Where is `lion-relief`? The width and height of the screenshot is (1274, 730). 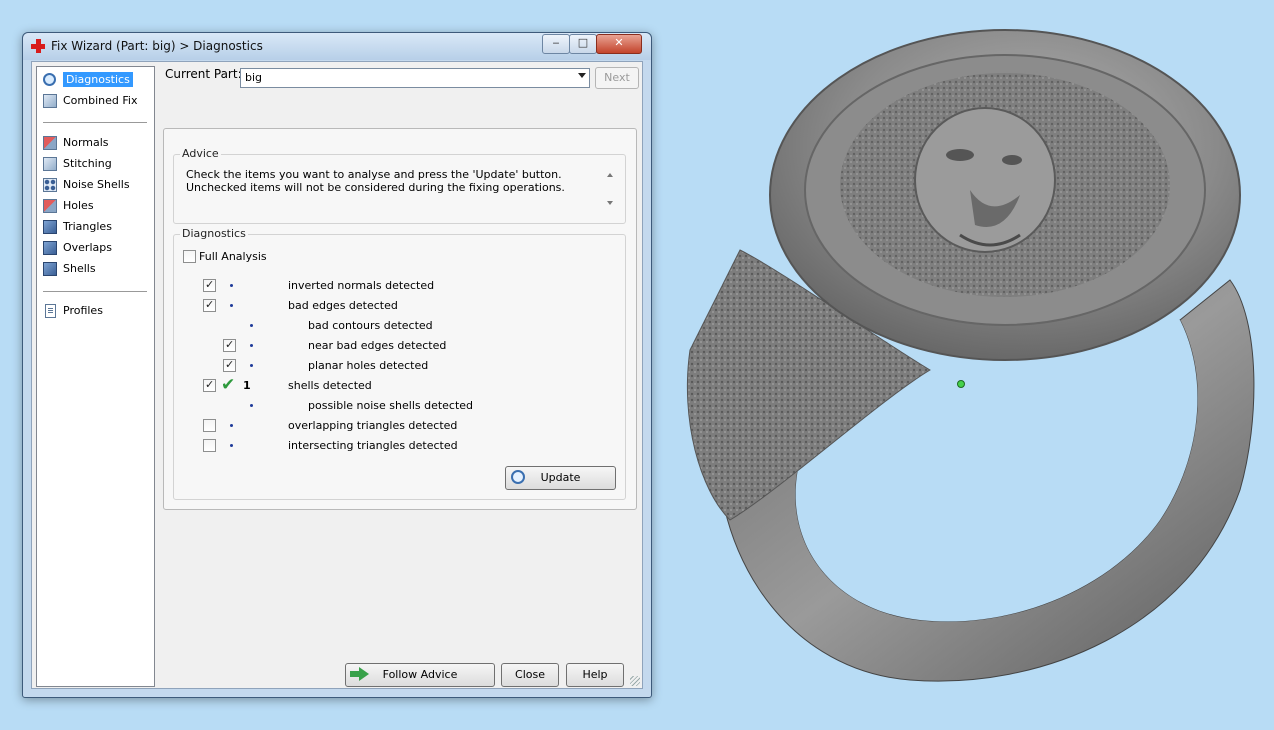 lion-relief is located at coordinates (1005, 185).